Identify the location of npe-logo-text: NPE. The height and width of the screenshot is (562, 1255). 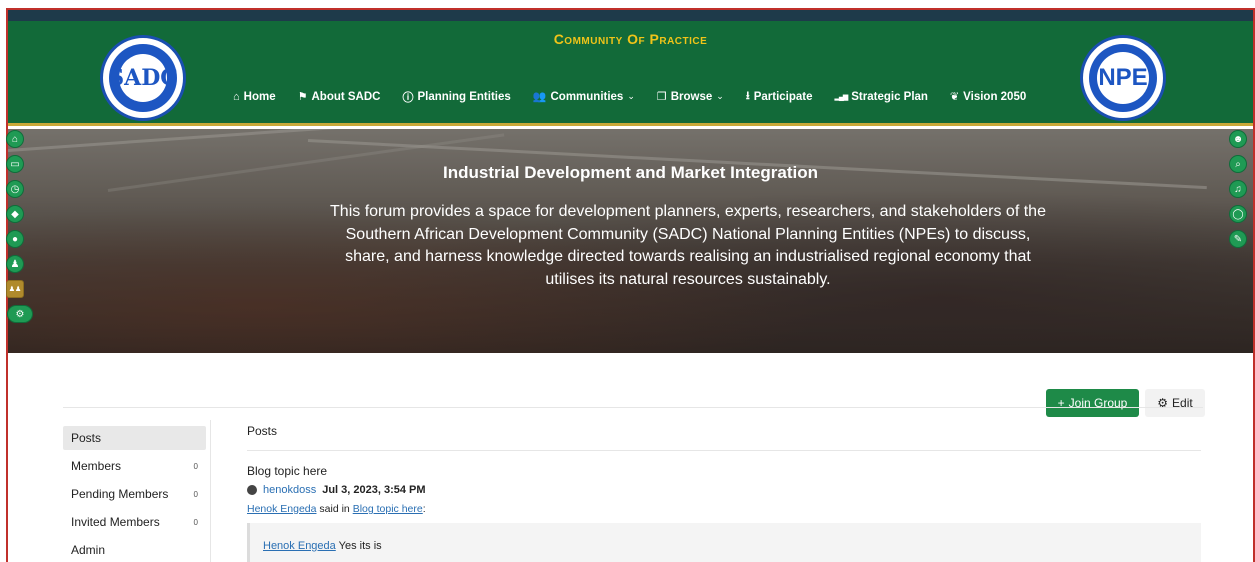
(1123, 78).